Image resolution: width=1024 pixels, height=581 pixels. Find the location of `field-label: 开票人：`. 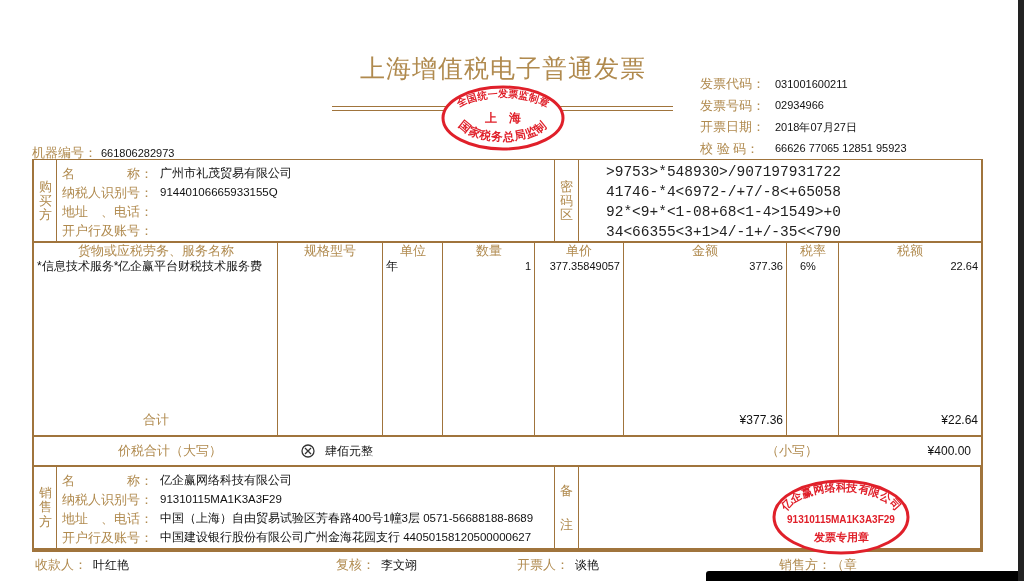

field-label: 开票人： is located at coordinates (543, 565).